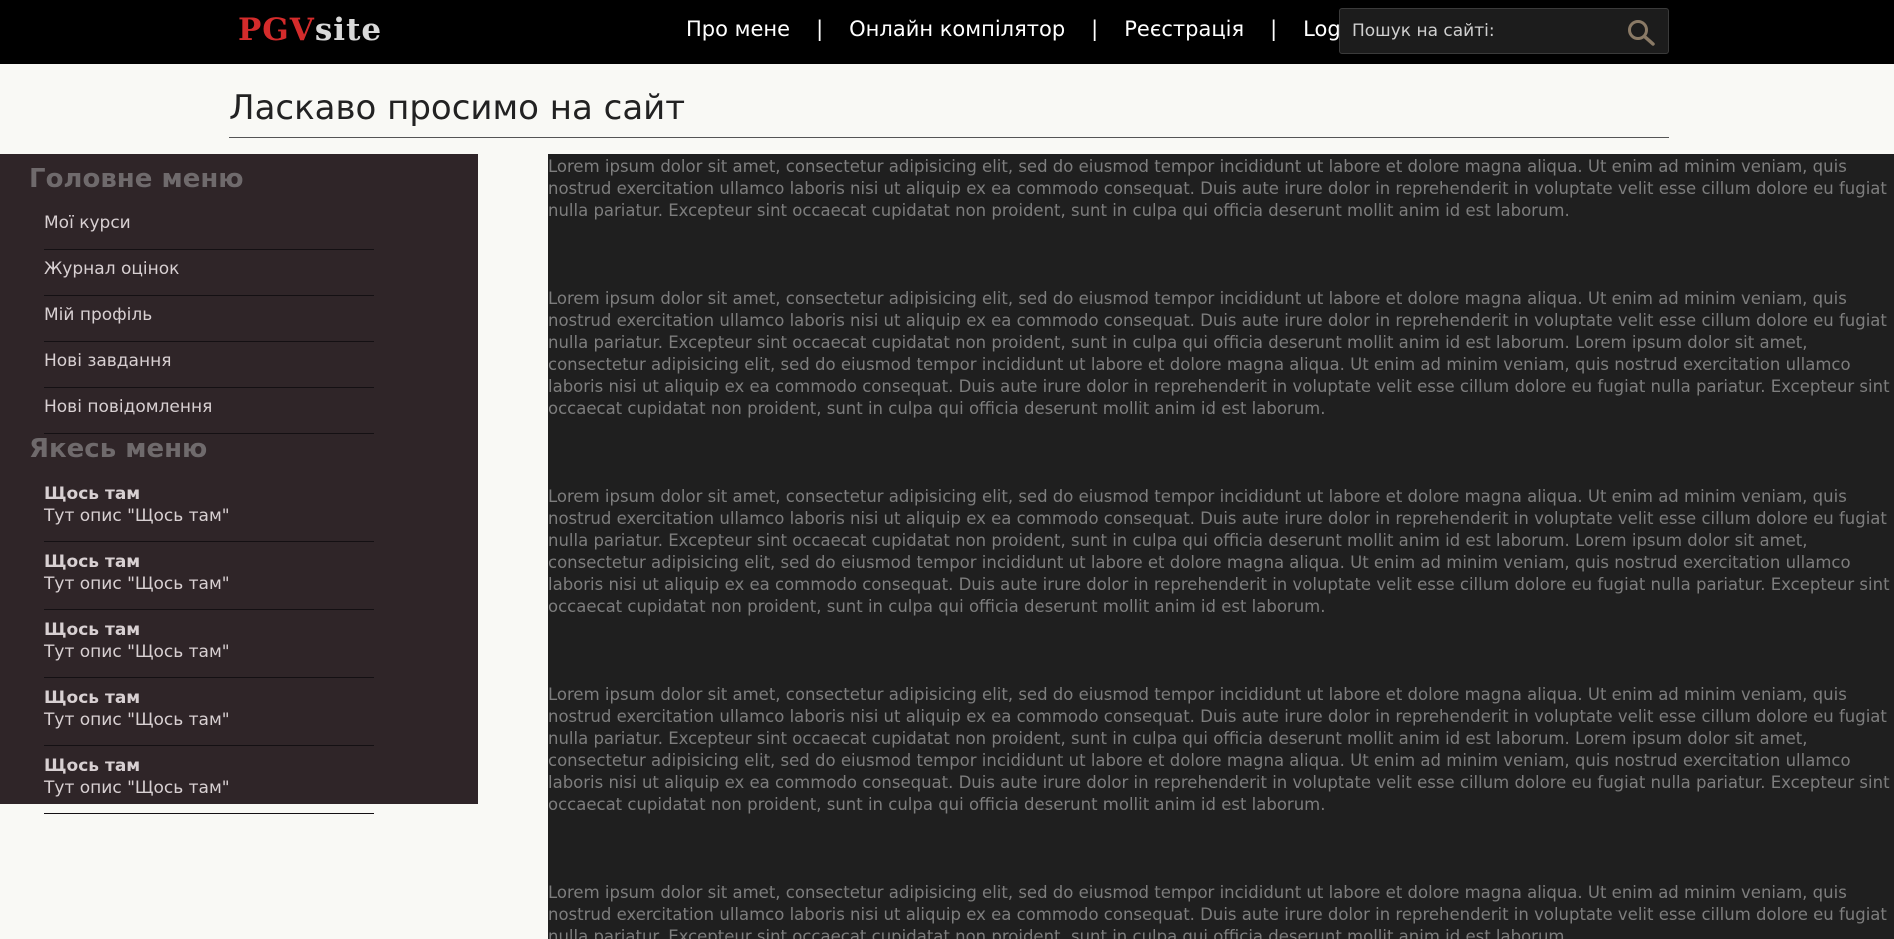 The height and width of the screenshot is (939, 1894). What do you see at coordinates (209, 411) in the screenshot?
I see `sidebar-item-new-messages: Нові повідомлення` at bounding box center [209, 411].